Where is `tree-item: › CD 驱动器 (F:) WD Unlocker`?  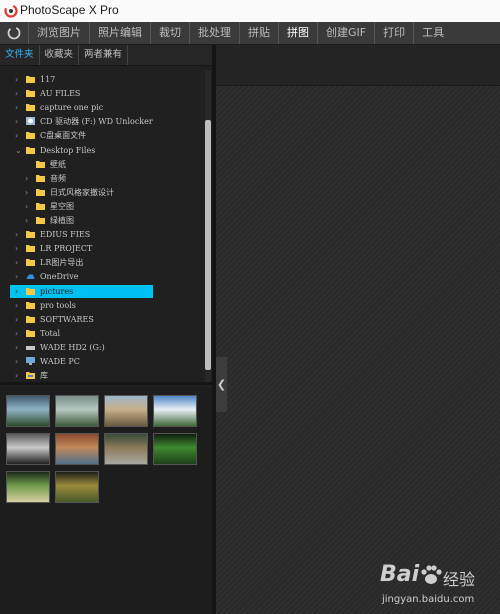 tree-item: › CD 驱动器 (F:) WD Unlocker is located at coordinates (103, 121).